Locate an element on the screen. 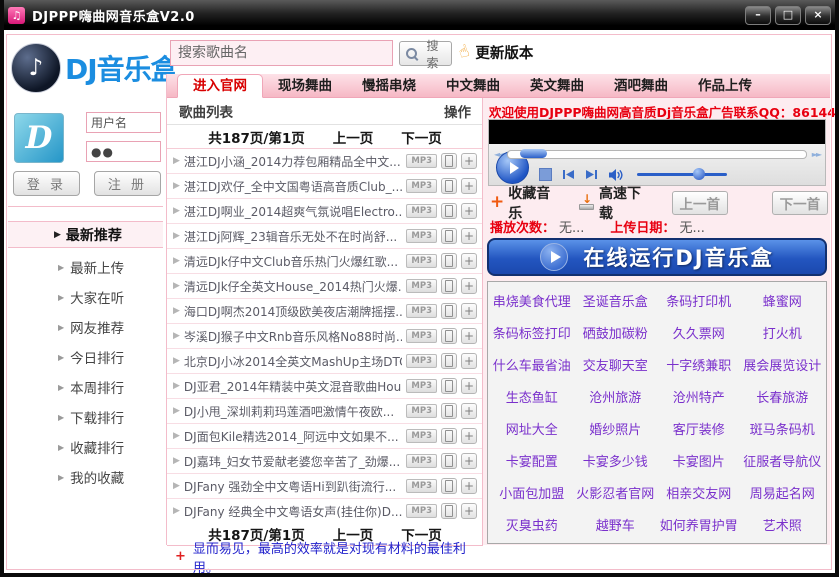 Image resolution: width=839 pixels, height=577 pixels. next-track-button is located at coordinates (591, 174).